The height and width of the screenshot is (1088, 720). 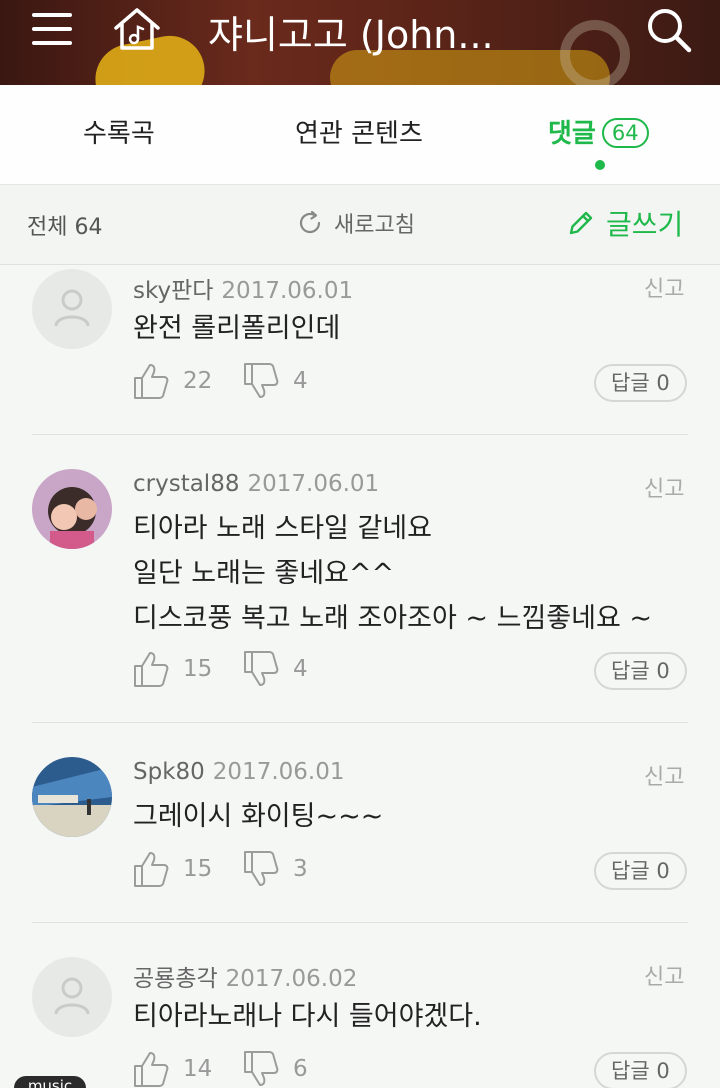 I want to click on music-player-pill: music, so click(x=50, y=1082).